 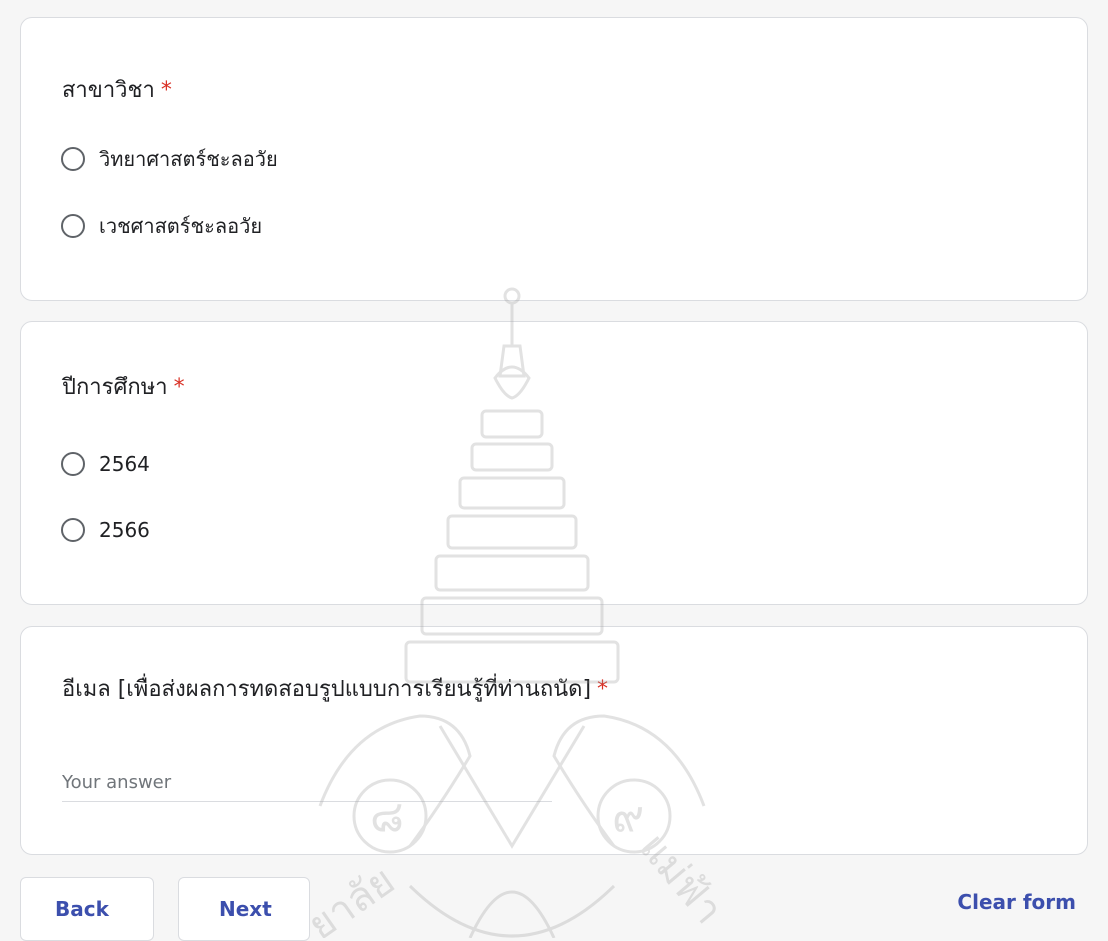 I want to click on question-title: ปีการศึกษา *, so click(x=123, y=388).